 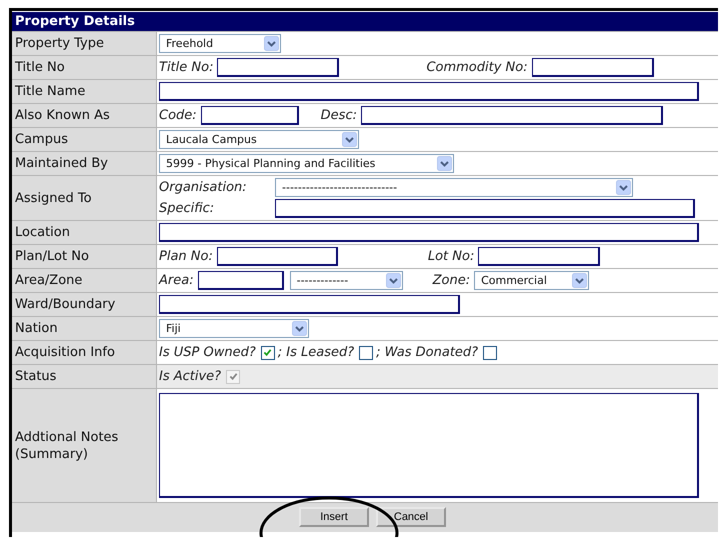 I want to click on field-caption: Desc:, so click(x=338, y=115).